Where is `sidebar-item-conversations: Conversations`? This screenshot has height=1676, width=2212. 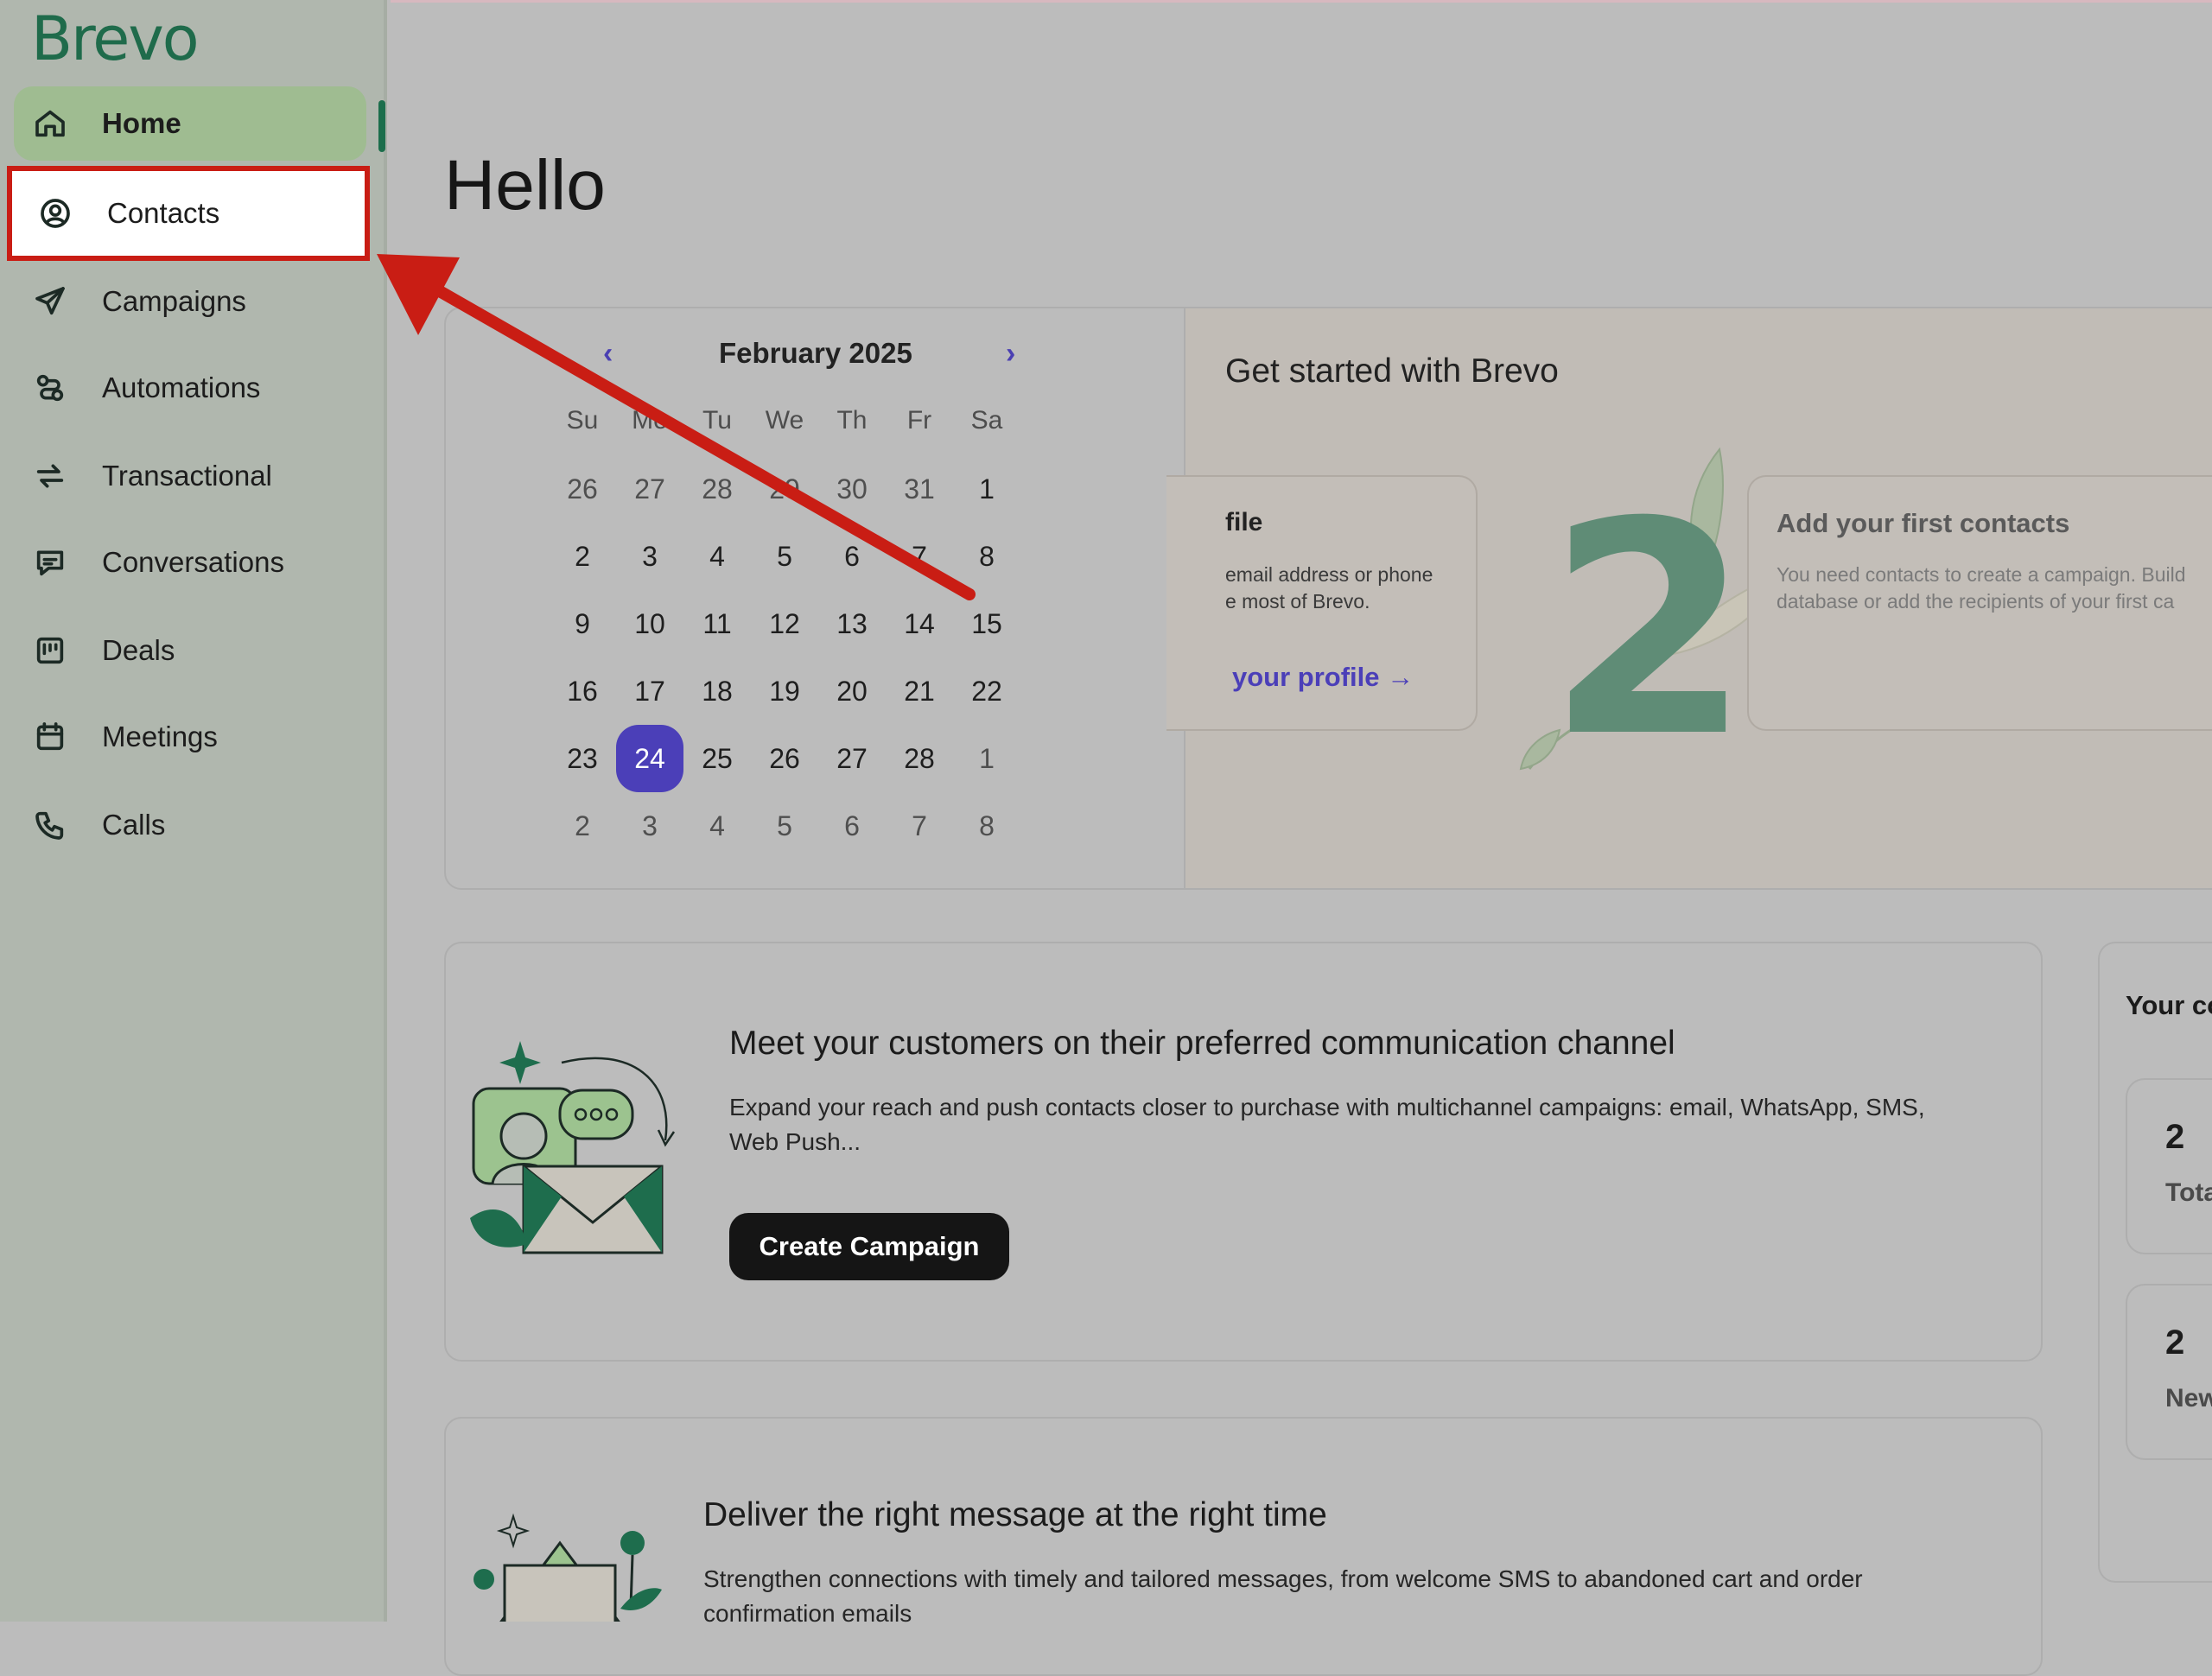
sidebar-item-conversations: Conversations is located at coordinates (190, 562).